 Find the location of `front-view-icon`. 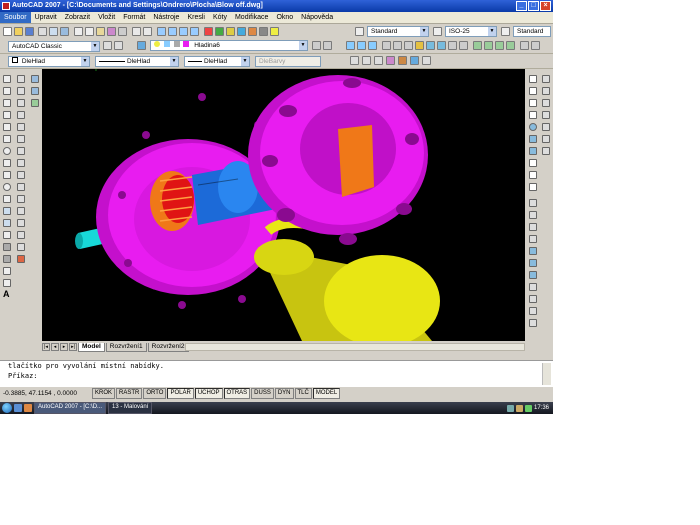

front-view-icon is located at coordinates (546, 139).